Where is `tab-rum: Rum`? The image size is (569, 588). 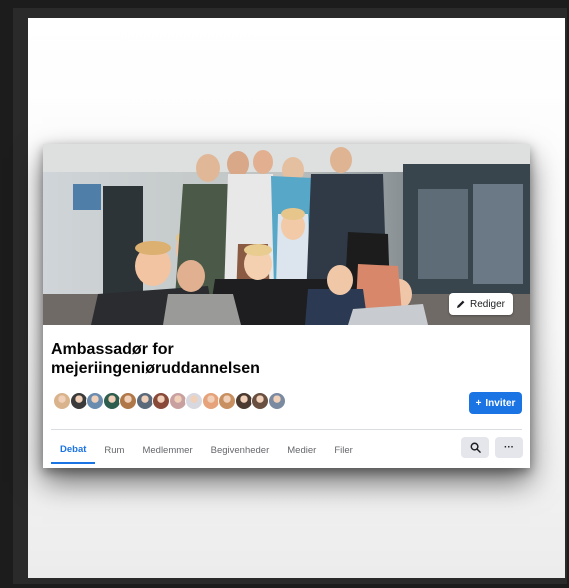
tab-rum: Rum is located at coordinates (114, 450).